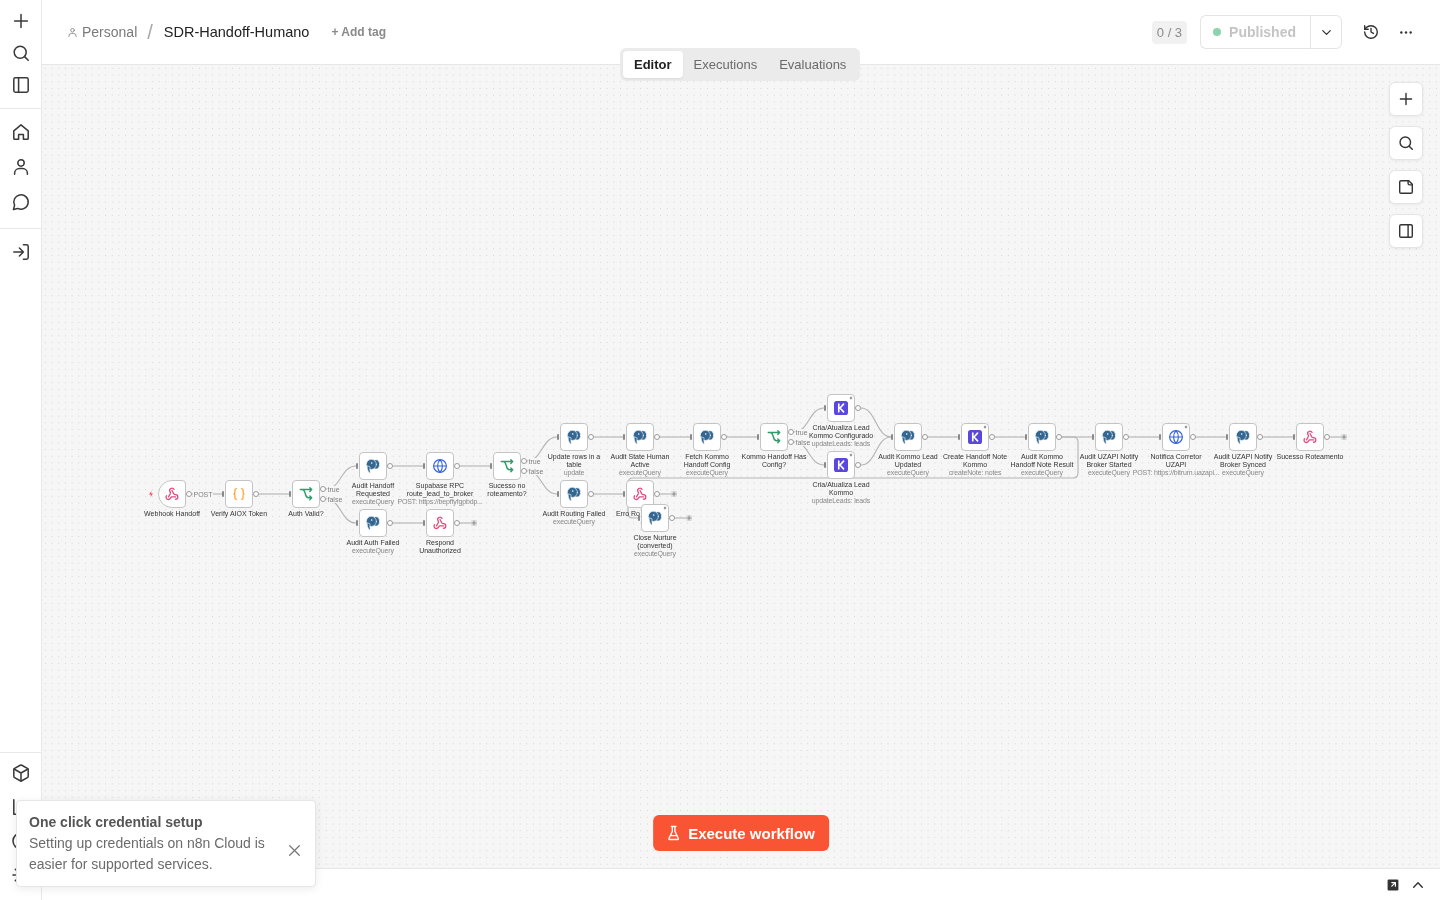 Image resolution: width=1440 pixels, height=900 pixels. I want to click on execute-workflow-button: Execute workflow, so click(741, 833).